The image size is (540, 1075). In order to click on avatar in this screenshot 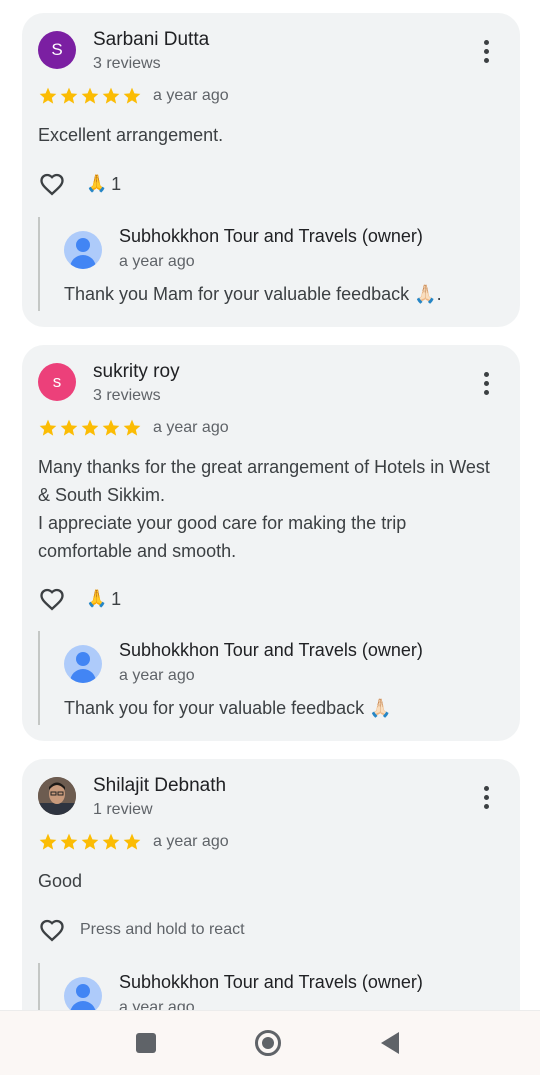, I will do `click(57, 796)`.